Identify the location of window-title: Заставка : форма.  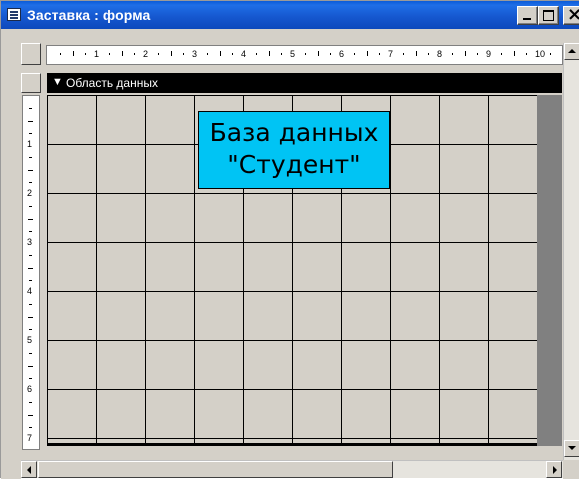
(89, 15).